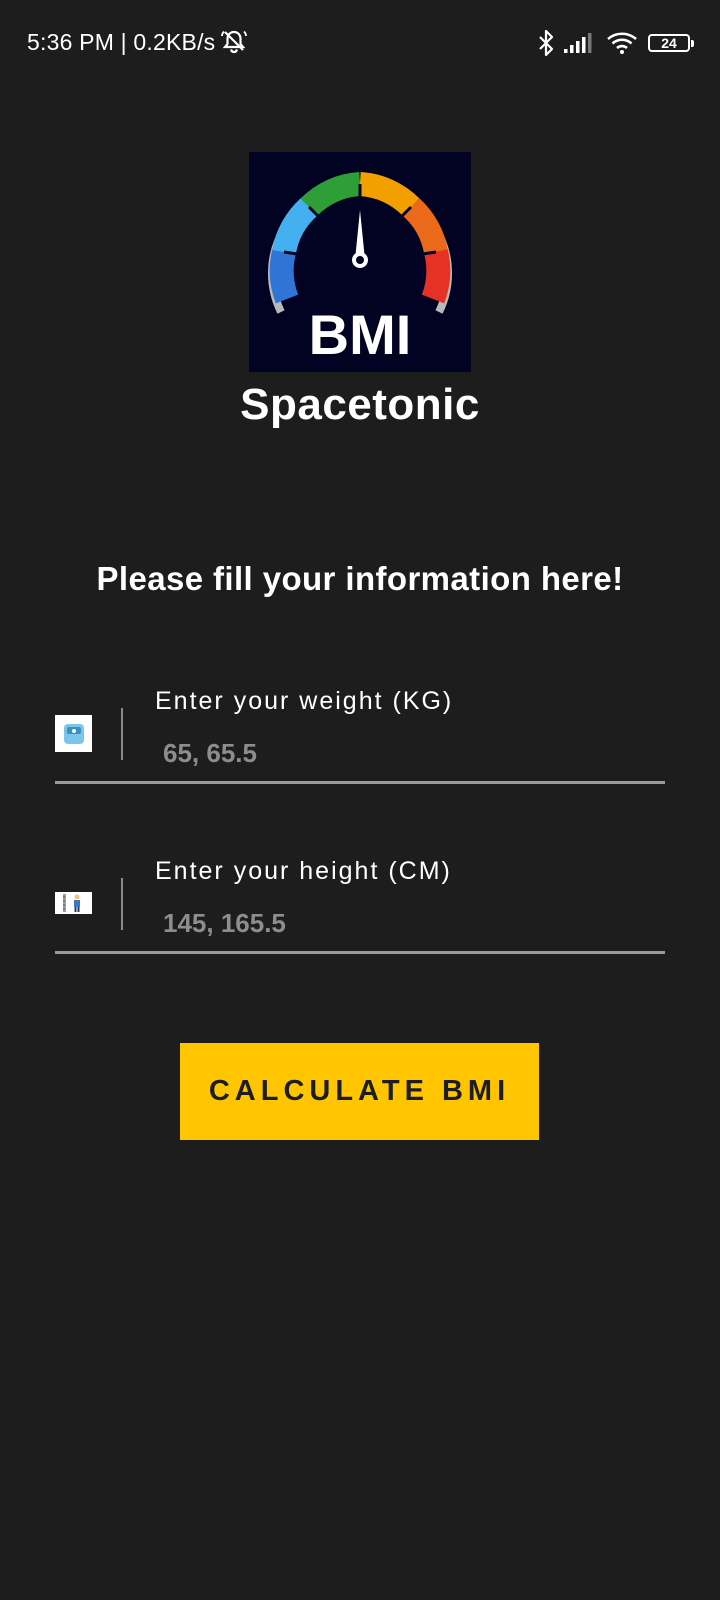 This screenshot has height=1600, width=720. I want to click on app-name: Spacetonic, so click(360, 404).